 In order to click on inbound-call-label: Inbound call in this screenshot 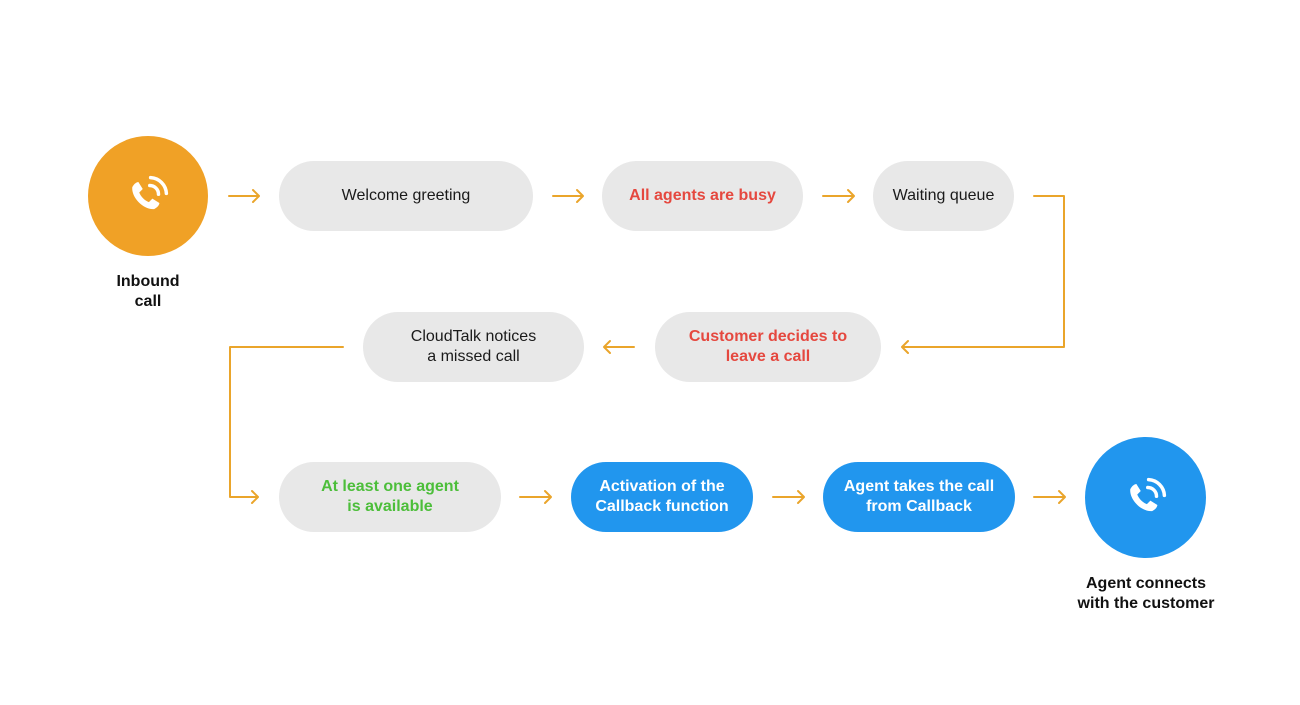, I will do `click(148, 291)`.